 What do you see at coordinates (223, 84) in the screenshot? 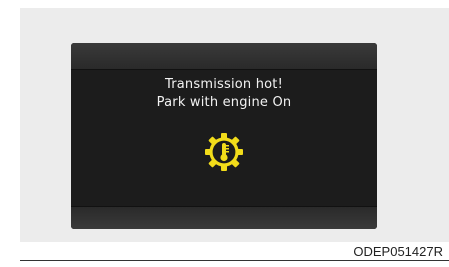
I see `warning-message-line1: Transmission hot!` at bounding box center [223, 84].